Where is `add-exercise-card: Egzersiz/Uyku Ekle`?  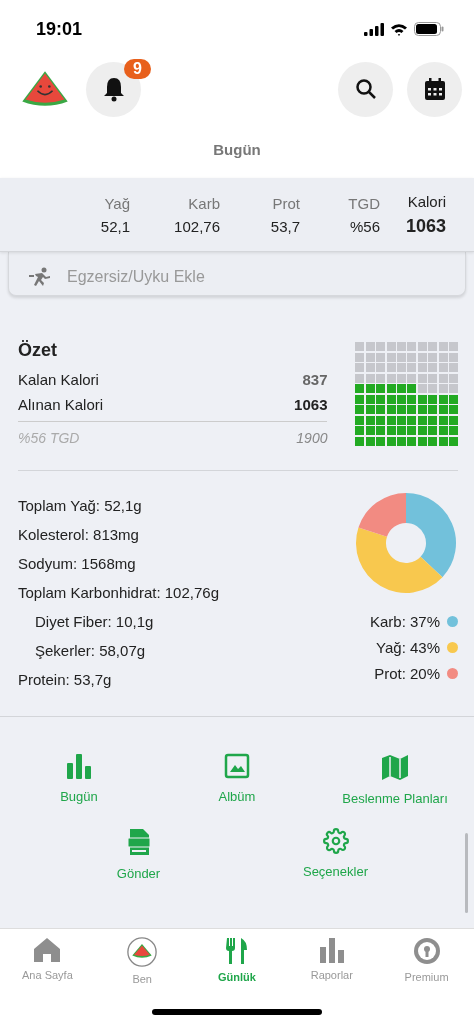 add-exercise-card: Egzersiz/Uyku Ekle is located at coordinates (237, 274).